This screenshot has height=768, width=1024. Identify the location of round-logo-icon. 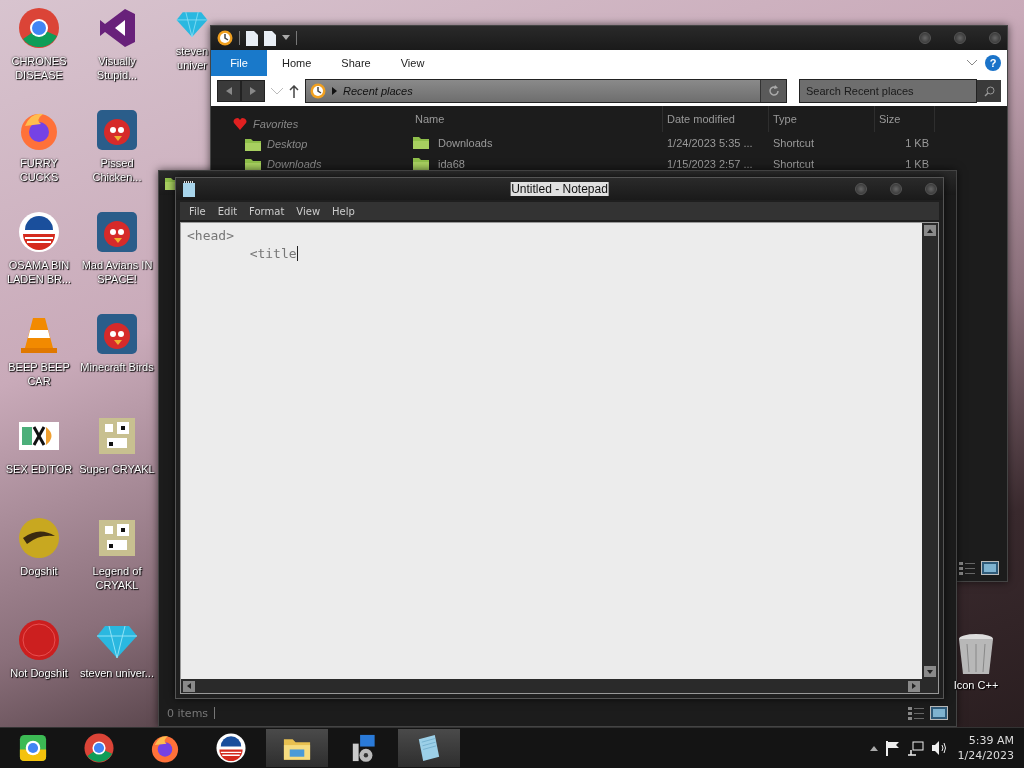
(39, 640).